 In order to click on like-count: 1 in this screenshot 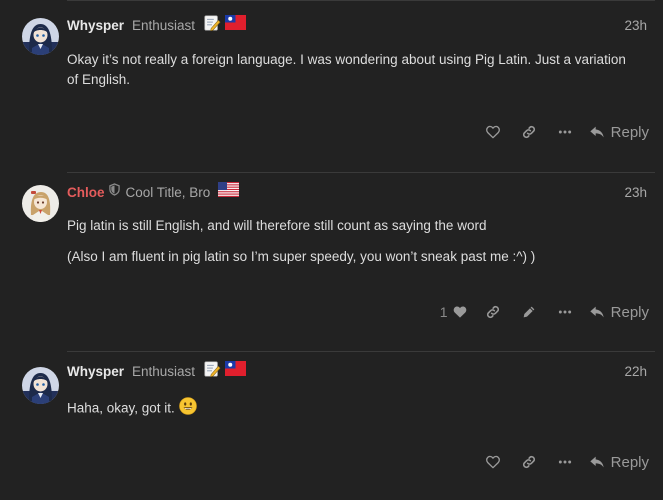, I will do `click(443, 312)`.